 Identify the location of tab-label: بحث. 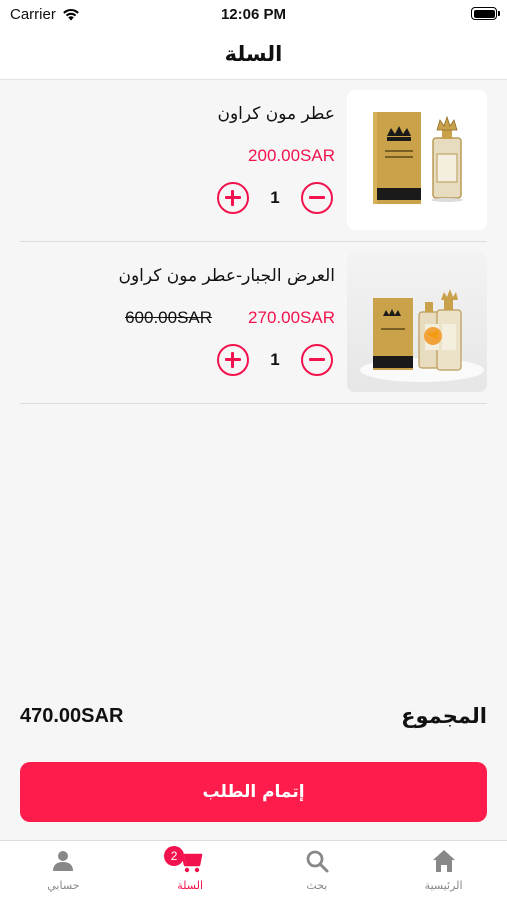
(317, 885).